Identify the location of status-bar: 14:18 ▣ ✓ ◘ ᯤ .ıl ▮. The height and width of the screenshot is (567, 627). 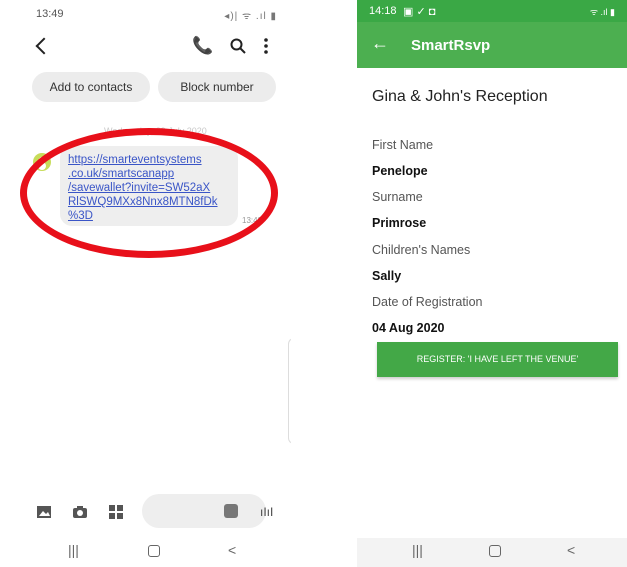
(492, 11).